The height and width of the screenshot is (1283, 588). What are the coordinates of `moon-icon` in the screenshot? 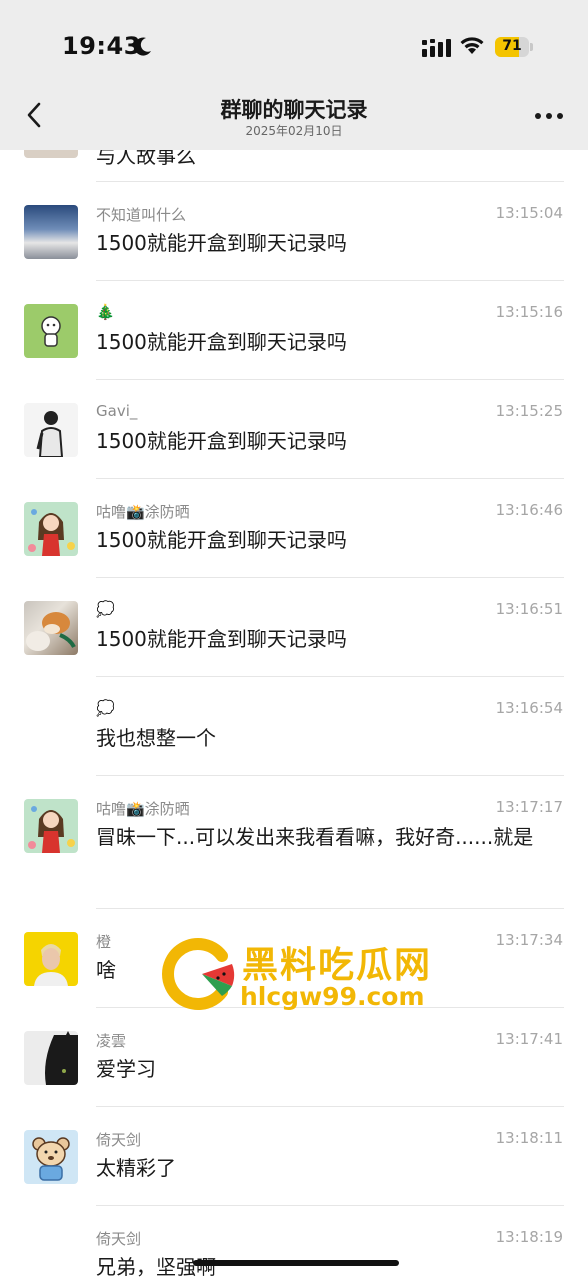 It's located at (142, 46).